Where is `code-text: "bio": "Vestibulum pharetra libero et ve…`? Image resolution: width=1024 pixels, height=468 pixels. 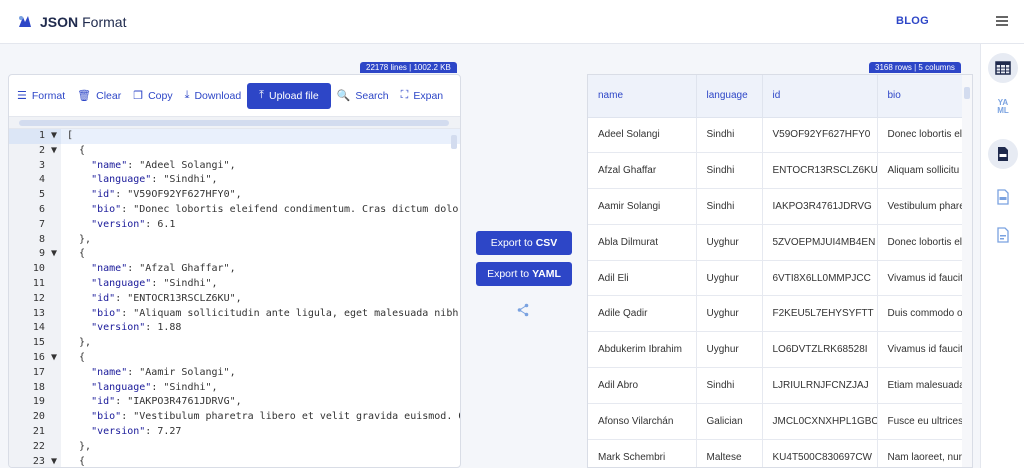 code-text: "bio": "Vestibulum pharetra libero et ve… is located at coordinates (275, 417).